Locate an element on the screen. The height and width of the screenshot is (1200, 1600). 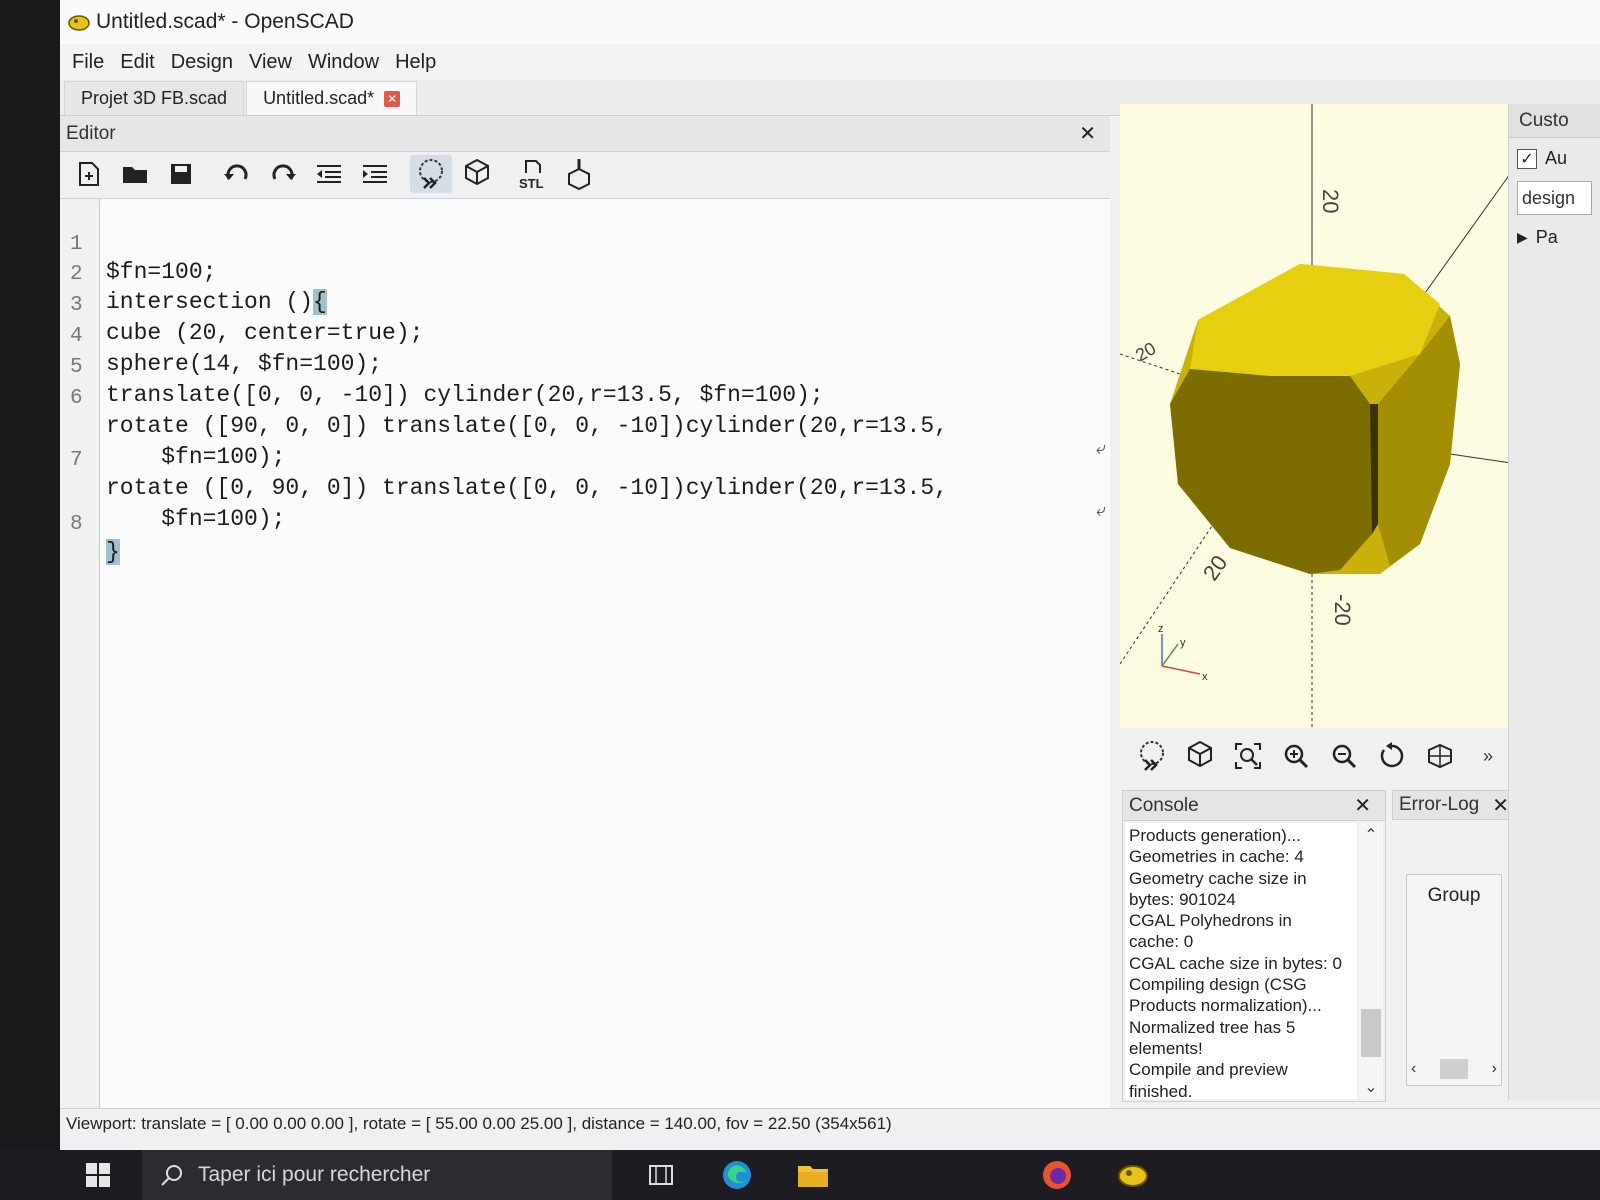
horizontal-scrollbar: ‹ › is located at coordinates (1454, 1069).